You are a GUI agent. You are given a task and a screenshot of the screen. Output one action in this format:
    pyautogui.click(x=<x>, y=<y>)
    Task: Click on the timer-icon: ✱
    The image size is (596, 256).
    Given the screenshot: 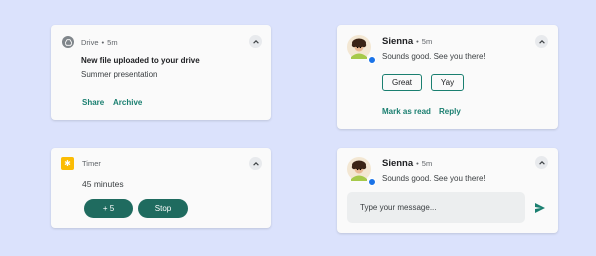 What is the action you would take?
    pyautogui.click(x=67, y=163)
    